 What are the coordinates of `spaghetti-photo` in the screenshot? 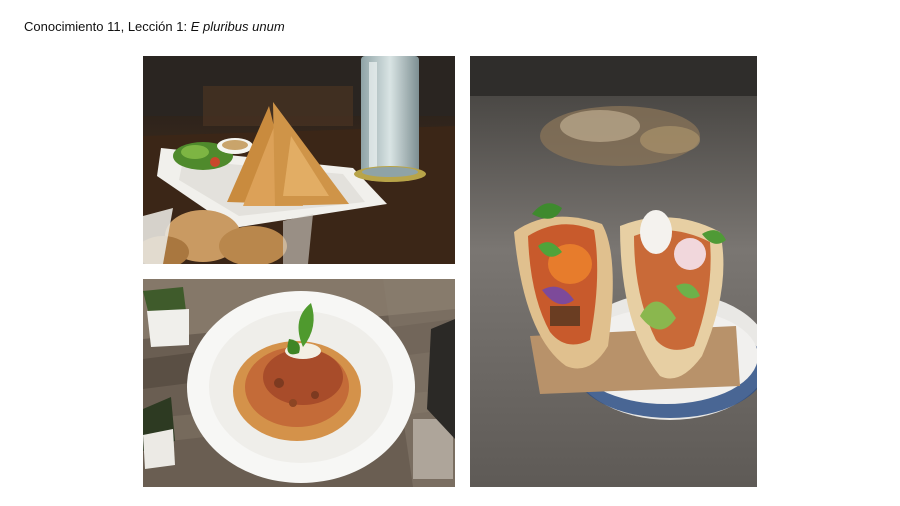 It's located at (299, 383).